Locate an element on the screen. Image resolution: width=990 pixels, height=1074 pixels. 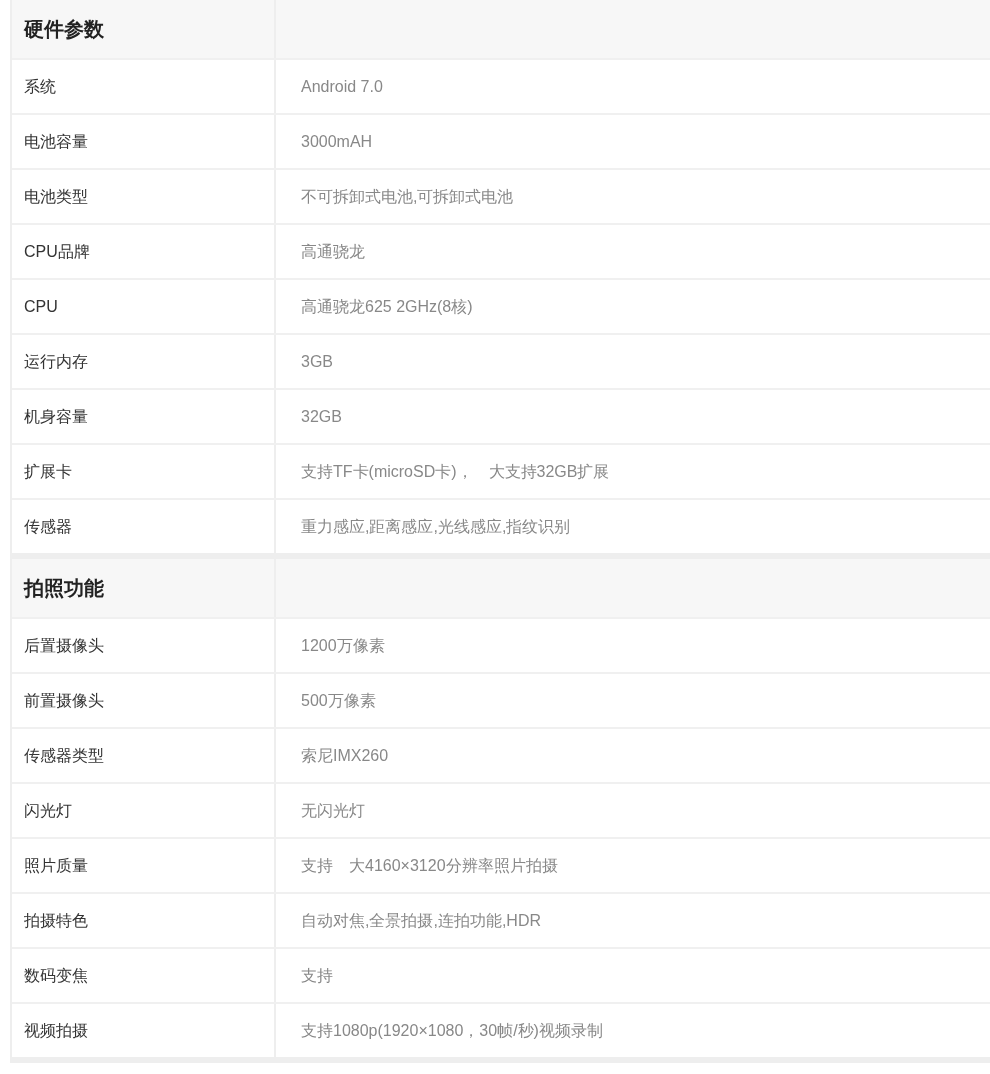
spec-label: 传感器 is located at coordinates (48, 526).